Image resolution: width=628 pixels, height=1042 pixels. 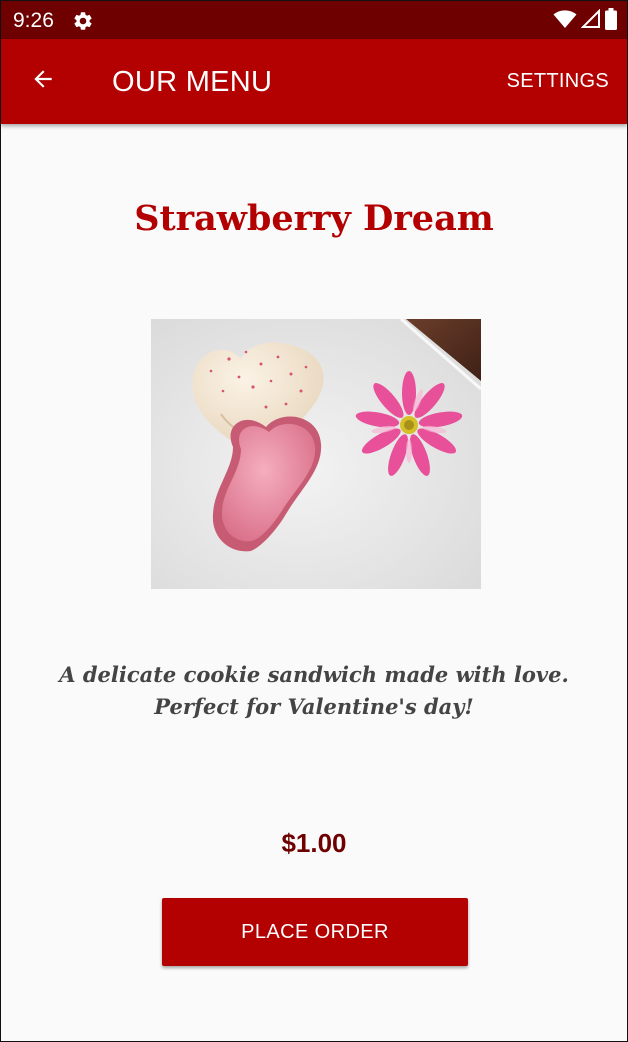 What do you see at coordinates (611, 21) in the screenshot?
I see `battery-icon` at bounding box center [611, 21].